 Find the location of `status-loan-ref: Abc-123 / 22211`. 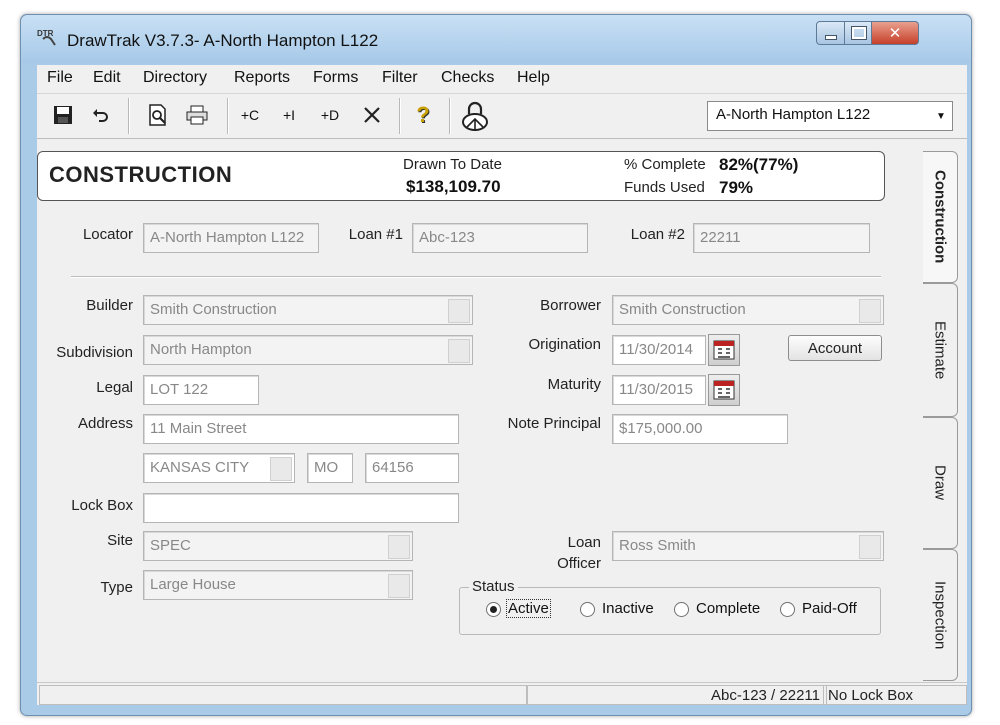

status-loan-ref: Abc-123 / 22211 is located at coordinates (677, 695).